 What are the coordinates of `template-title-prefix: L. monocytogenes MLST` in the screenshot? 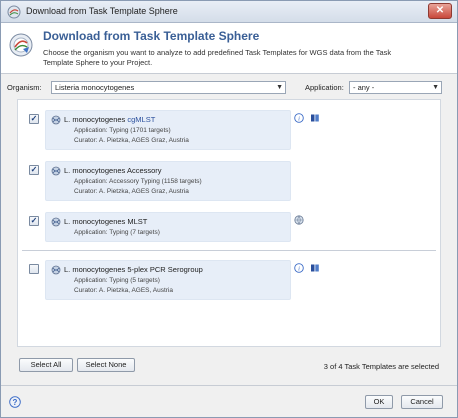 It's located at (106, 221).